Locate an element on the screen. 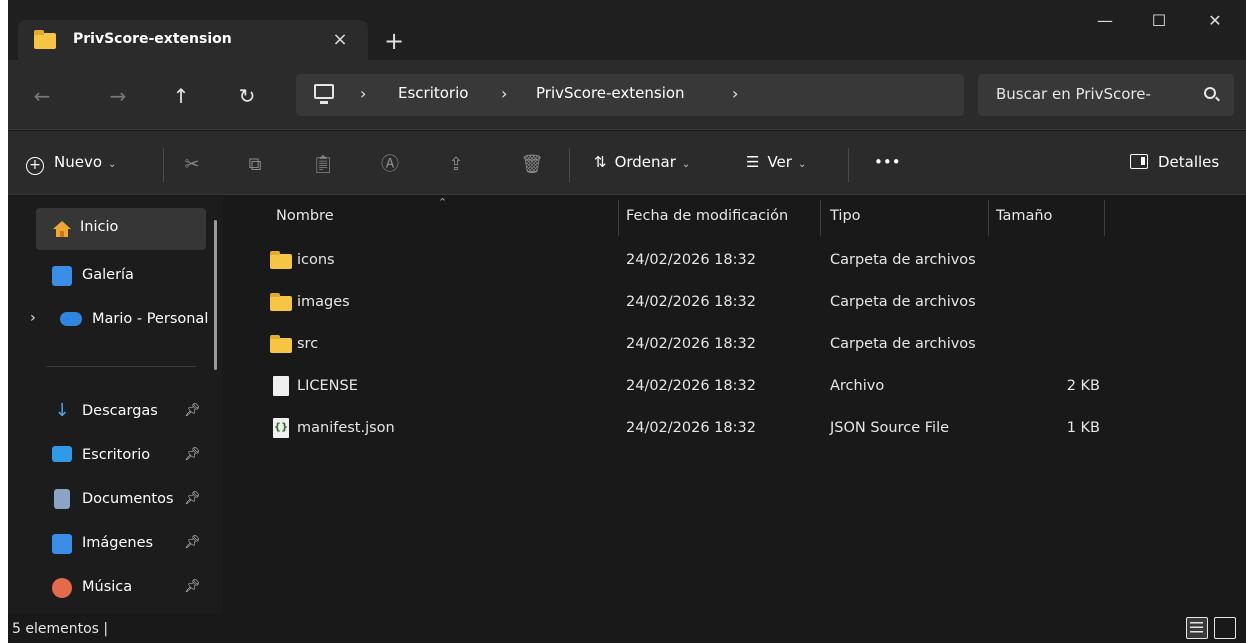 This screenshot has width=1246, height=643. large-icons-view-button is located at coordinates (1225, 628).